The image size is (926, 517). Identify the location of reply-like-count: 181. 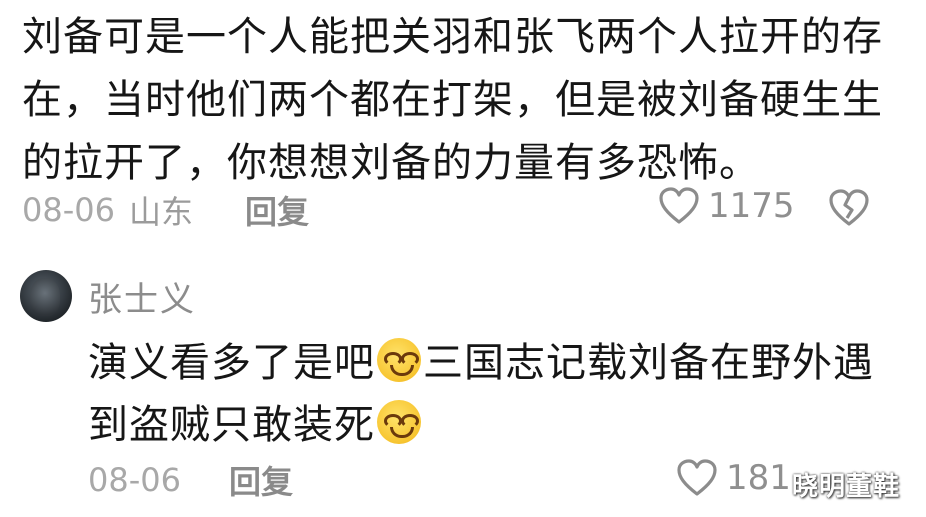
(758, 478).